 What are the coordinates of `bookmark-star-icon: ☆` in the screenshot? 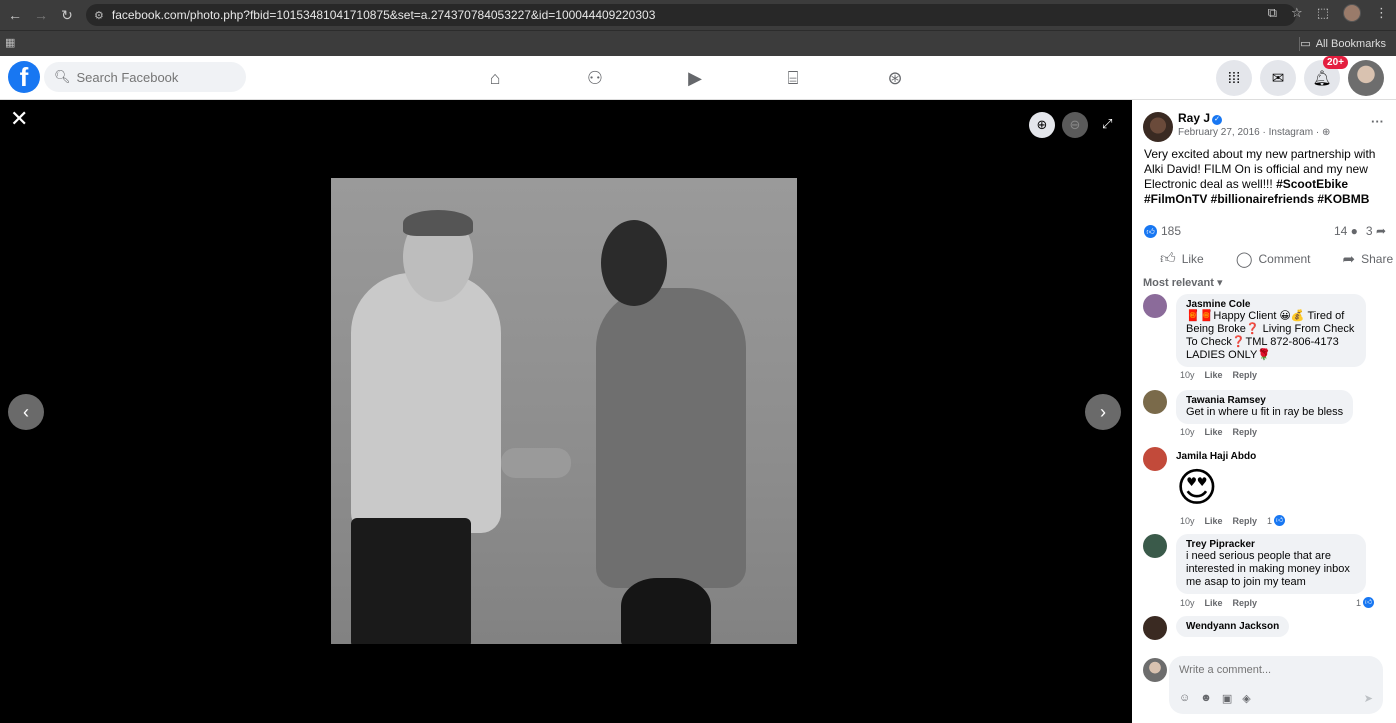 It's located at (1297, 13).